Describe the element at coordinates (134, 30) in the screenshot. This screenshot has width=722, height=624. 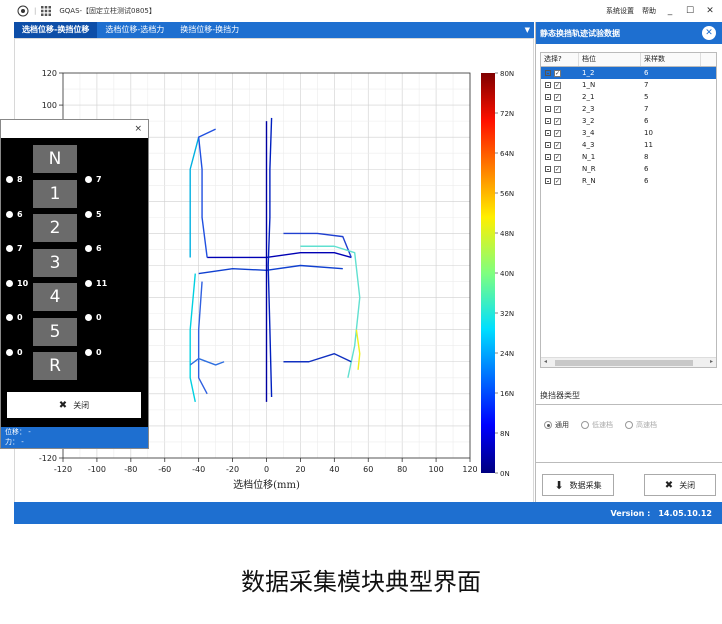
I see `tab-select-displacement-force: 选档位移-选档力` at that location.